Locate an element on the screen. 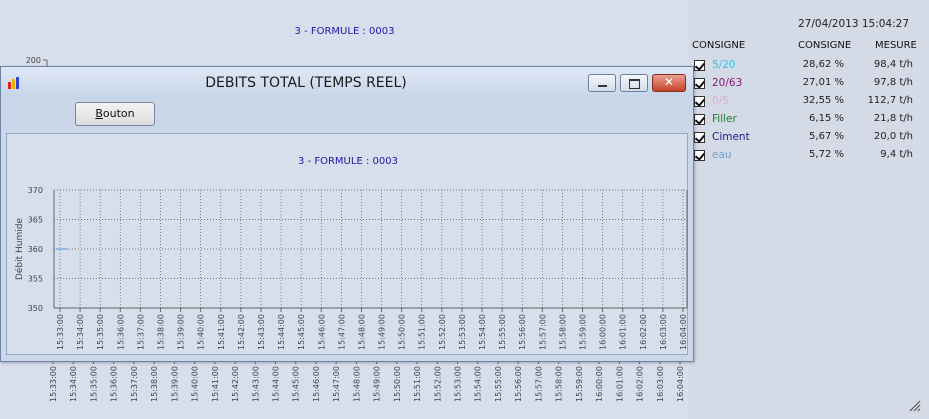  x-tick-label: 16:00:00 is located at coordinates (603, 332).